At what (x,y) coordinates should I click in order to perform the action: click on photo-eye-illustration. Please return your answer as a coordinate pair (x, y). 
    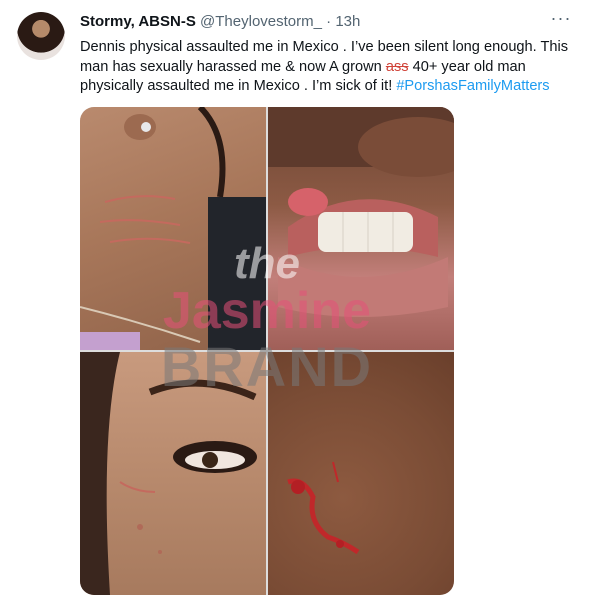
    Looking at the image, I should click on (168, 473).